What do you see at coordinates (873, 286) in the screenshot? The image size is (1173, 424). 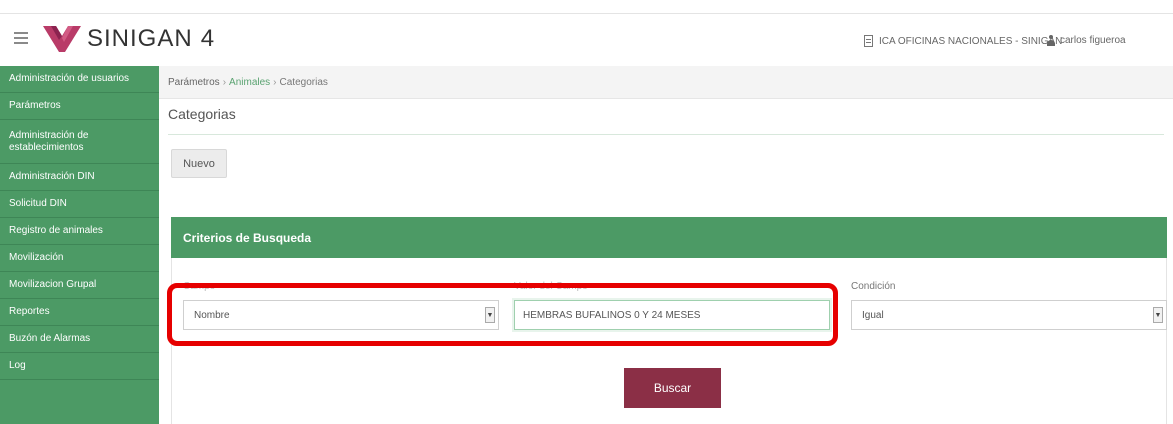 I see `condition-label: Condición` at bounding box center [873, 286].